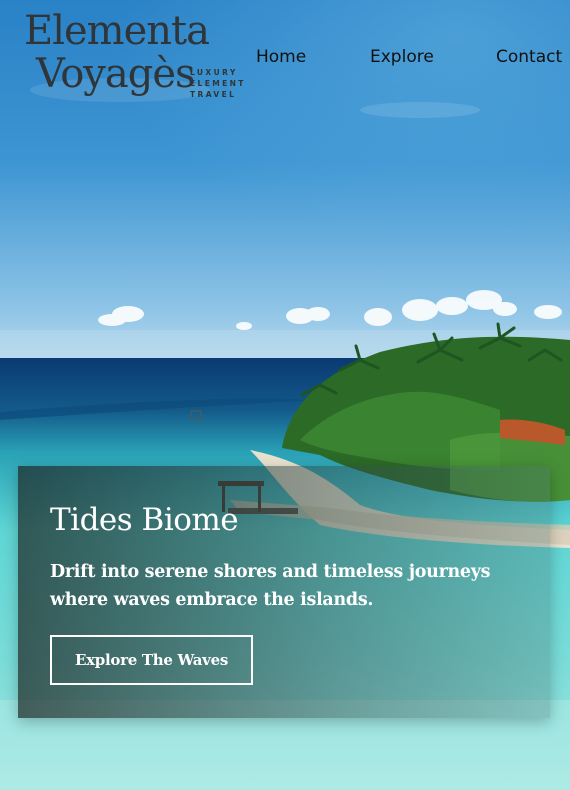 The height and width of the screenshot is (790, 570). I want to click on brand-tagline-line: ELEMENT, so click(218, 83).